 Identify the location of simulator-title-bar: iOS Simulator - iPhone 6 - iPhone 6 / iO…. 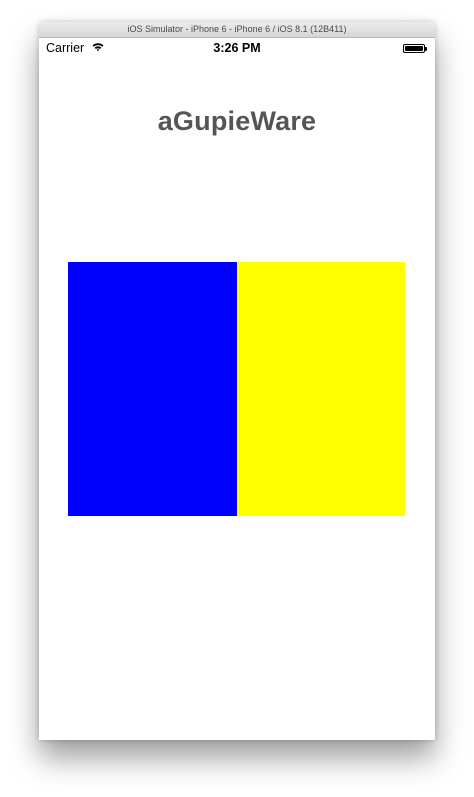
(237, 30).